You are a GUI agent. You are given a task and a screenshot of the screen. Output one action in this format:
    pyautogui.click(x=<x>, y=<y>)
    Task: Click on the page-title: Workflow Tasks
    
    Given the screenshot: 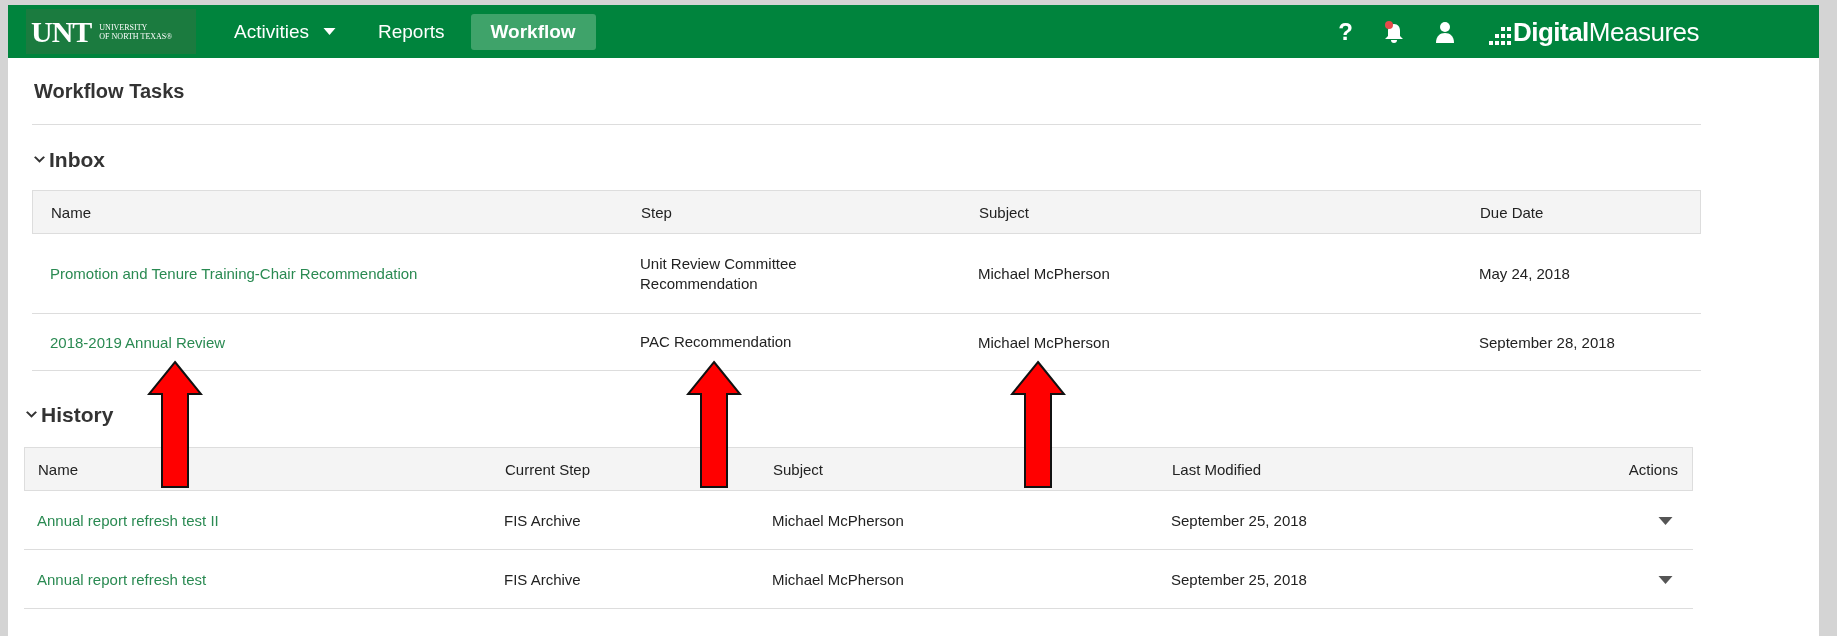 What is the action you would take?
    pyautogui.click(x=866, y=91)
    